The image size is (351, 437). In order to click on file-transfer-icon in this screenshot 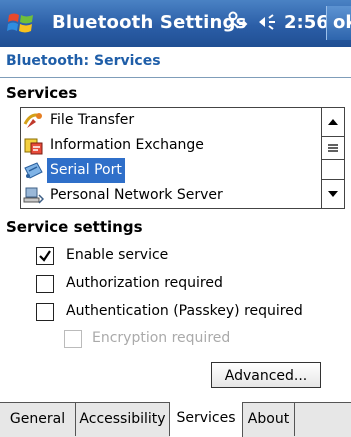, I will do `click(32, 120)`.